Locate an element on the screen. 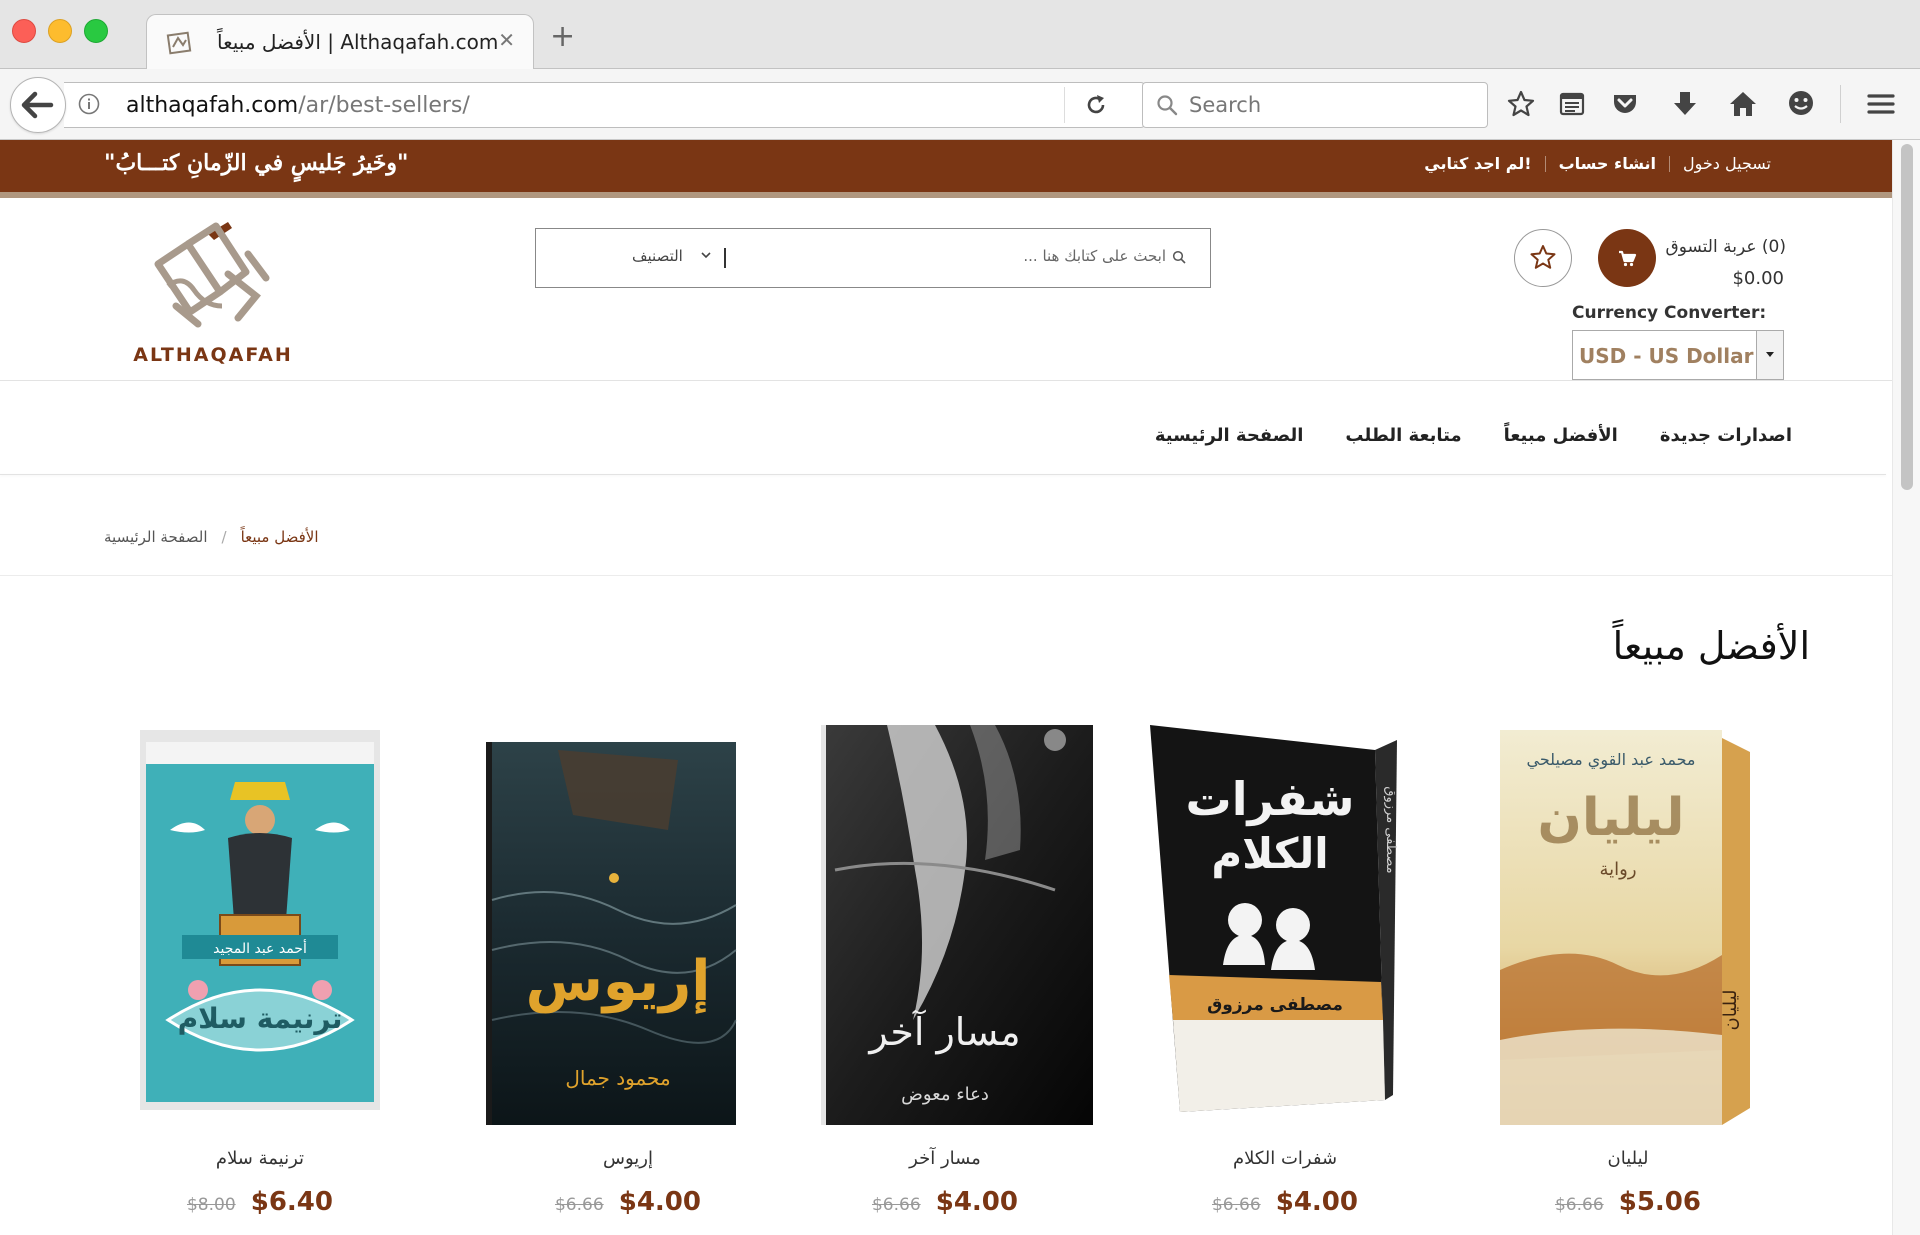  breadcrumb-divider is located at coordinates (946, 575).